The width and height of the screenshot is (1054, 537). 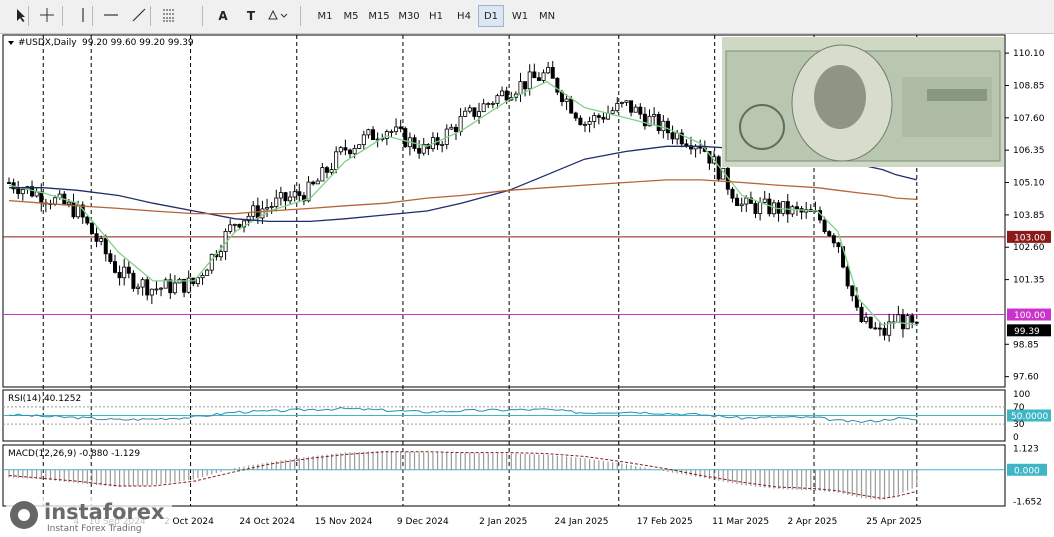 What do you see at coordinates (1029, 151) in the screenshot?
I see `price-tick-label: 106.35` at bounding box center [1029, 151].